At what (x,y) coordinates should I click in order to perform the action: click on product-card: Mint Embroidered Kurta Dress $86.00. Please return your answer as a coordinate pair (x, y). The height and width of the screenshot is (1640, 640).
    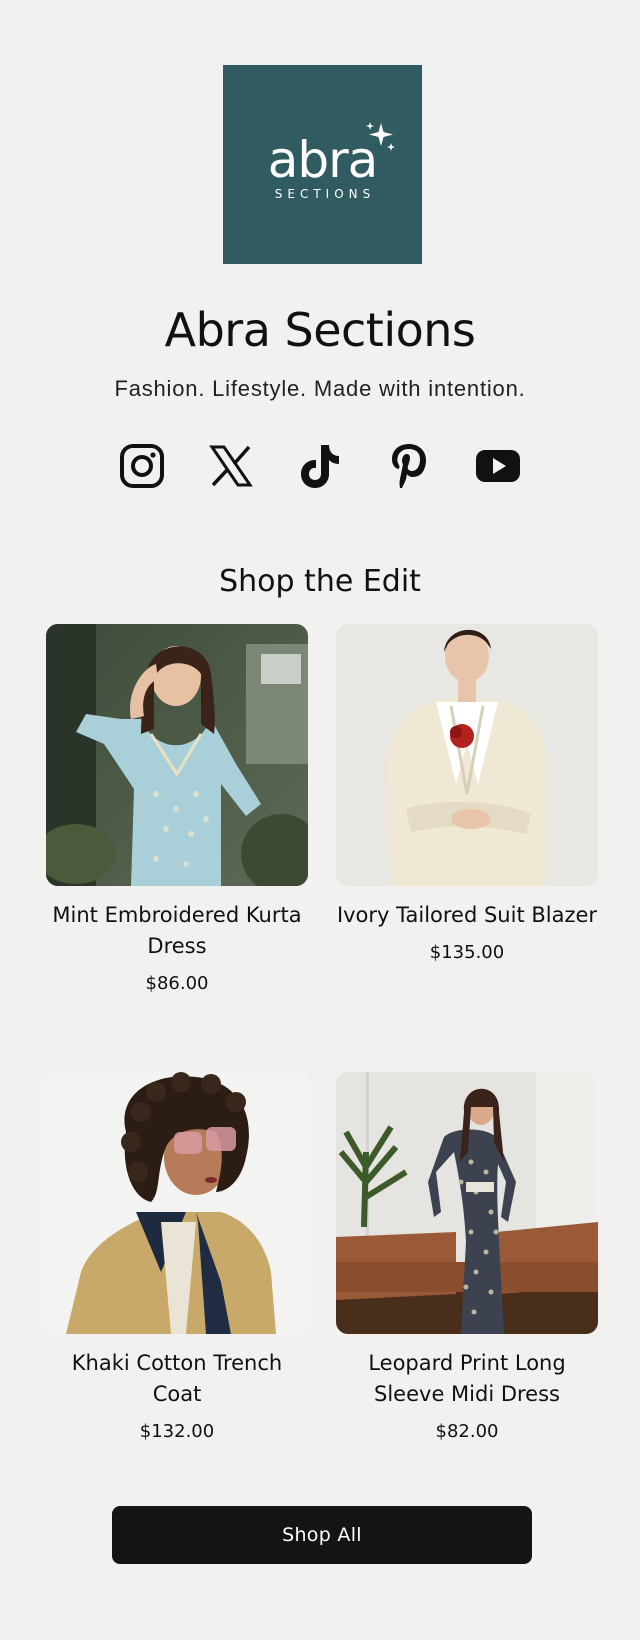
    Looking at the image, I should click on (177, 810).